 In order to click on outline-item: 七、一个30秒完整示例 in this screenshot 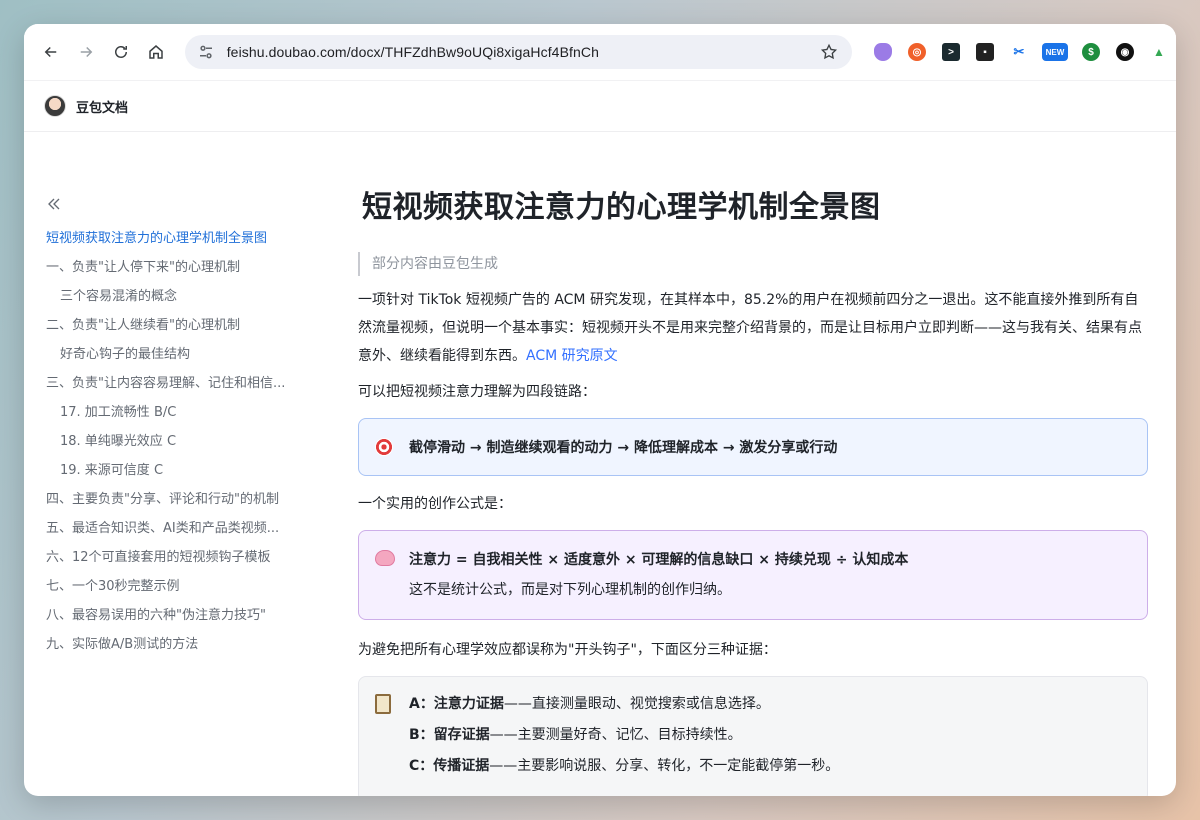, I will do `click(177, 586)`.